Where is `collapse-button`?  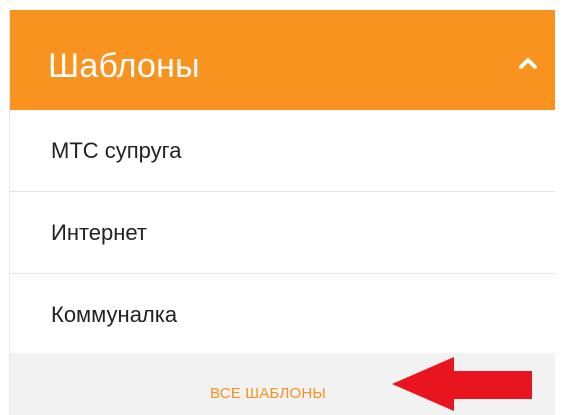
collapse-button is located at coordinates (528, 63).